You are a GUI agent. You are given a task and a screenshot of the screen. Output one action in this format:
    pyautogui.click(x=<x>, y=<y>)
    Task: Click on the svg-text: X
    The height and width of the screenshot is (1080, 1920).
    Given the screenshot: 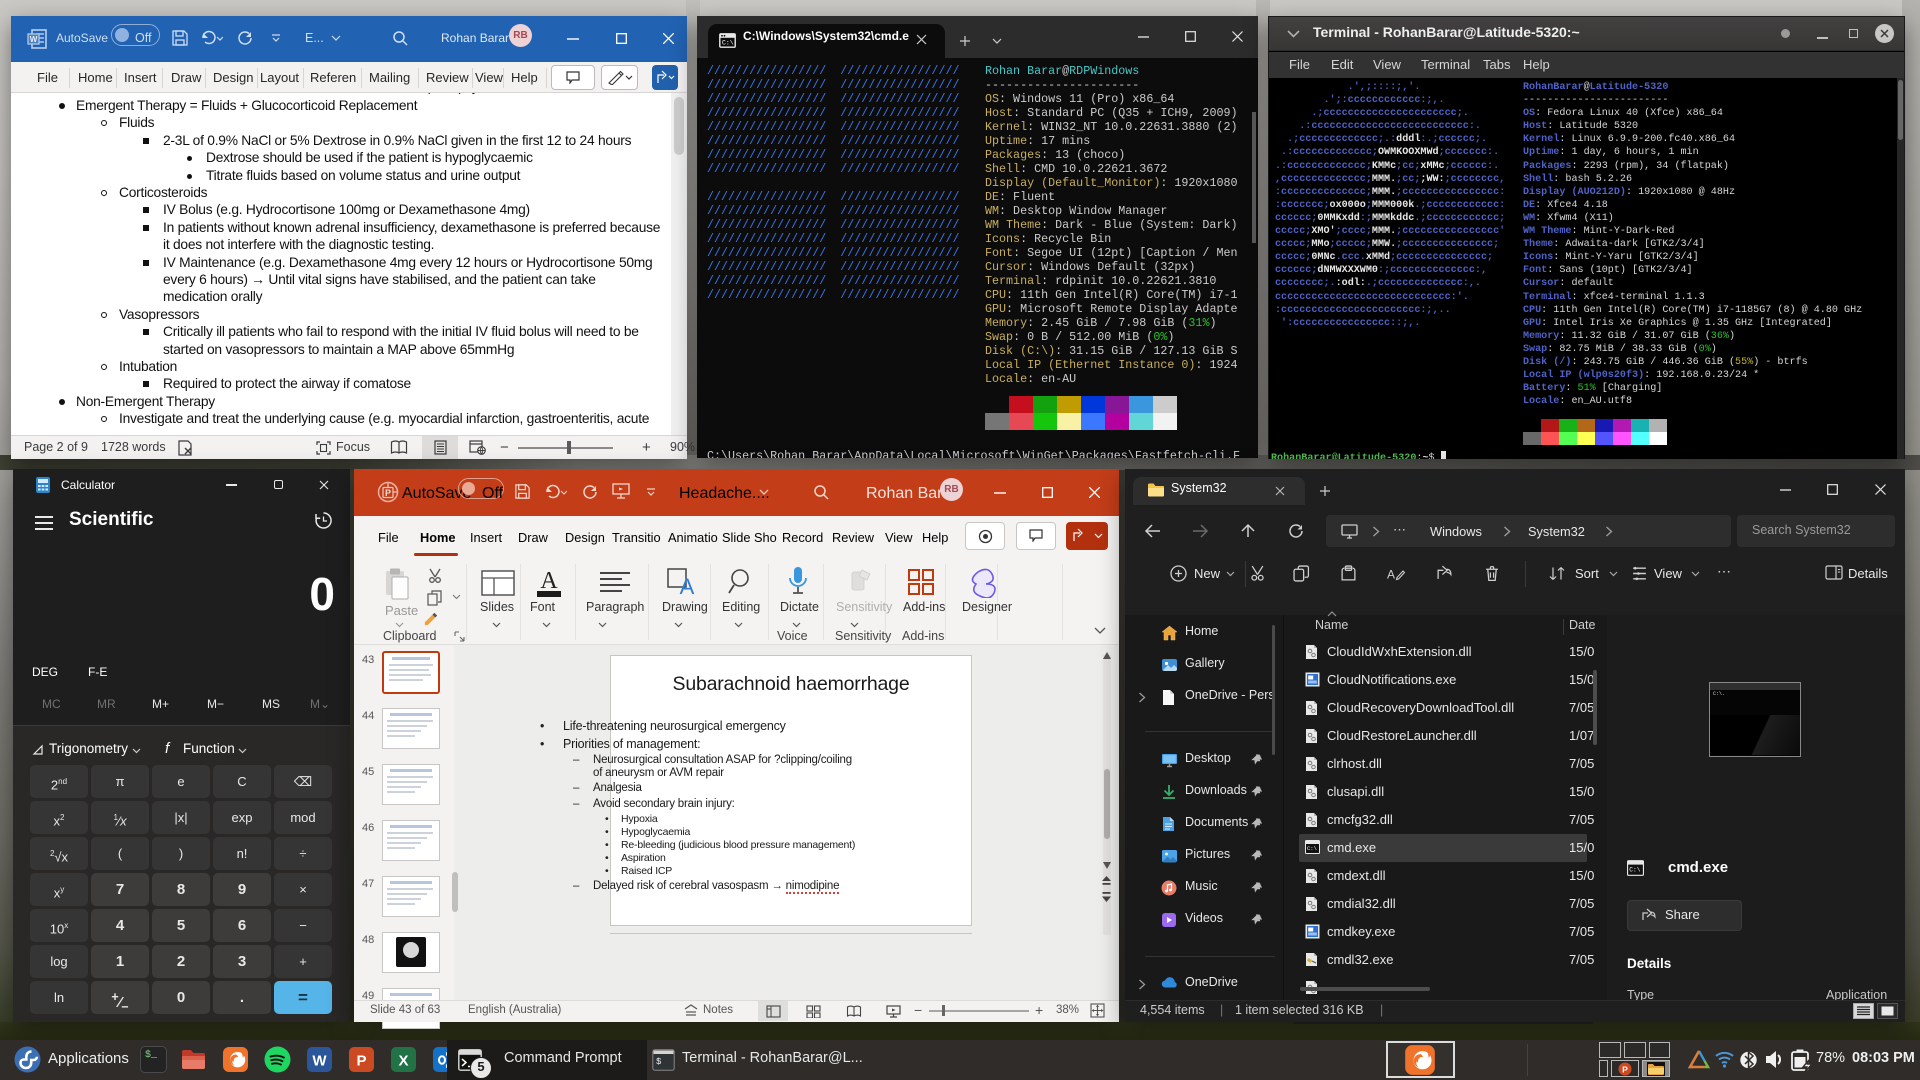 What is the action you would take?
    pyautogui.click(x=403, y=1061)
    